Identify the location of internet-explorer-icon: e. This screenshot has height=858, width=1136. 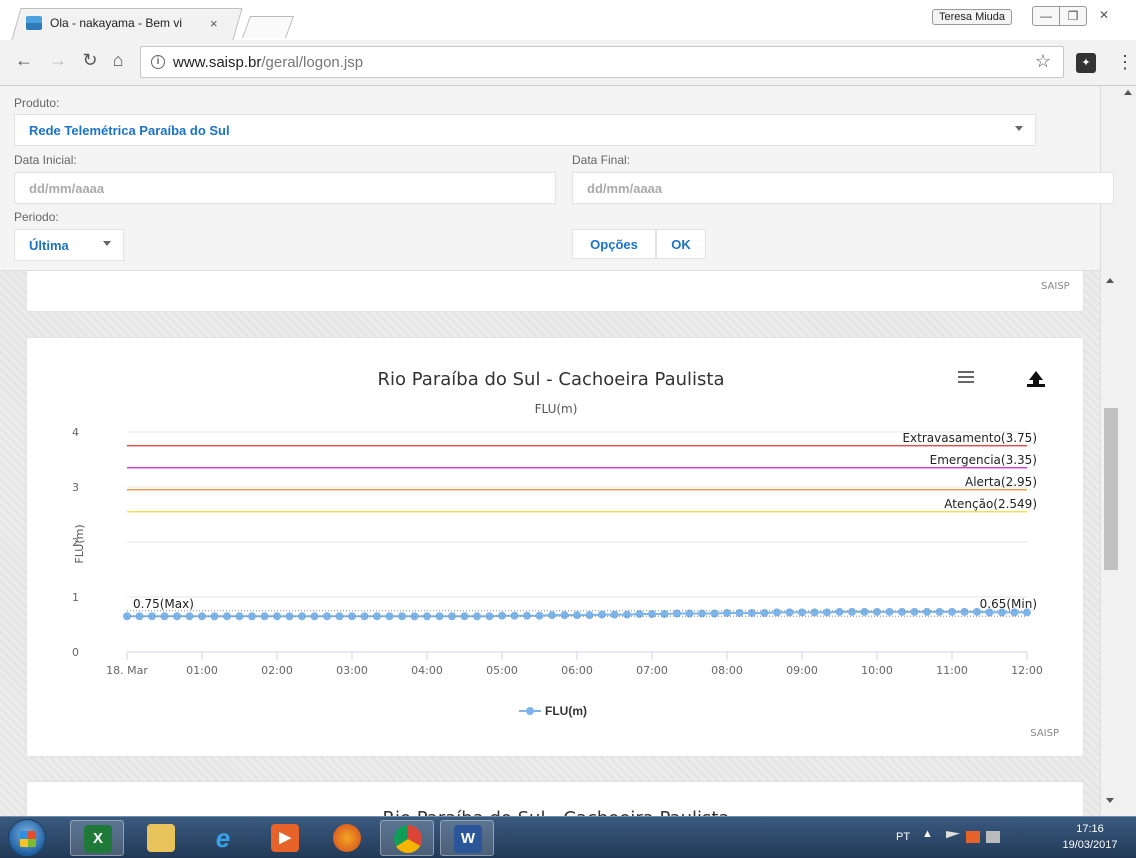
(223, 838).